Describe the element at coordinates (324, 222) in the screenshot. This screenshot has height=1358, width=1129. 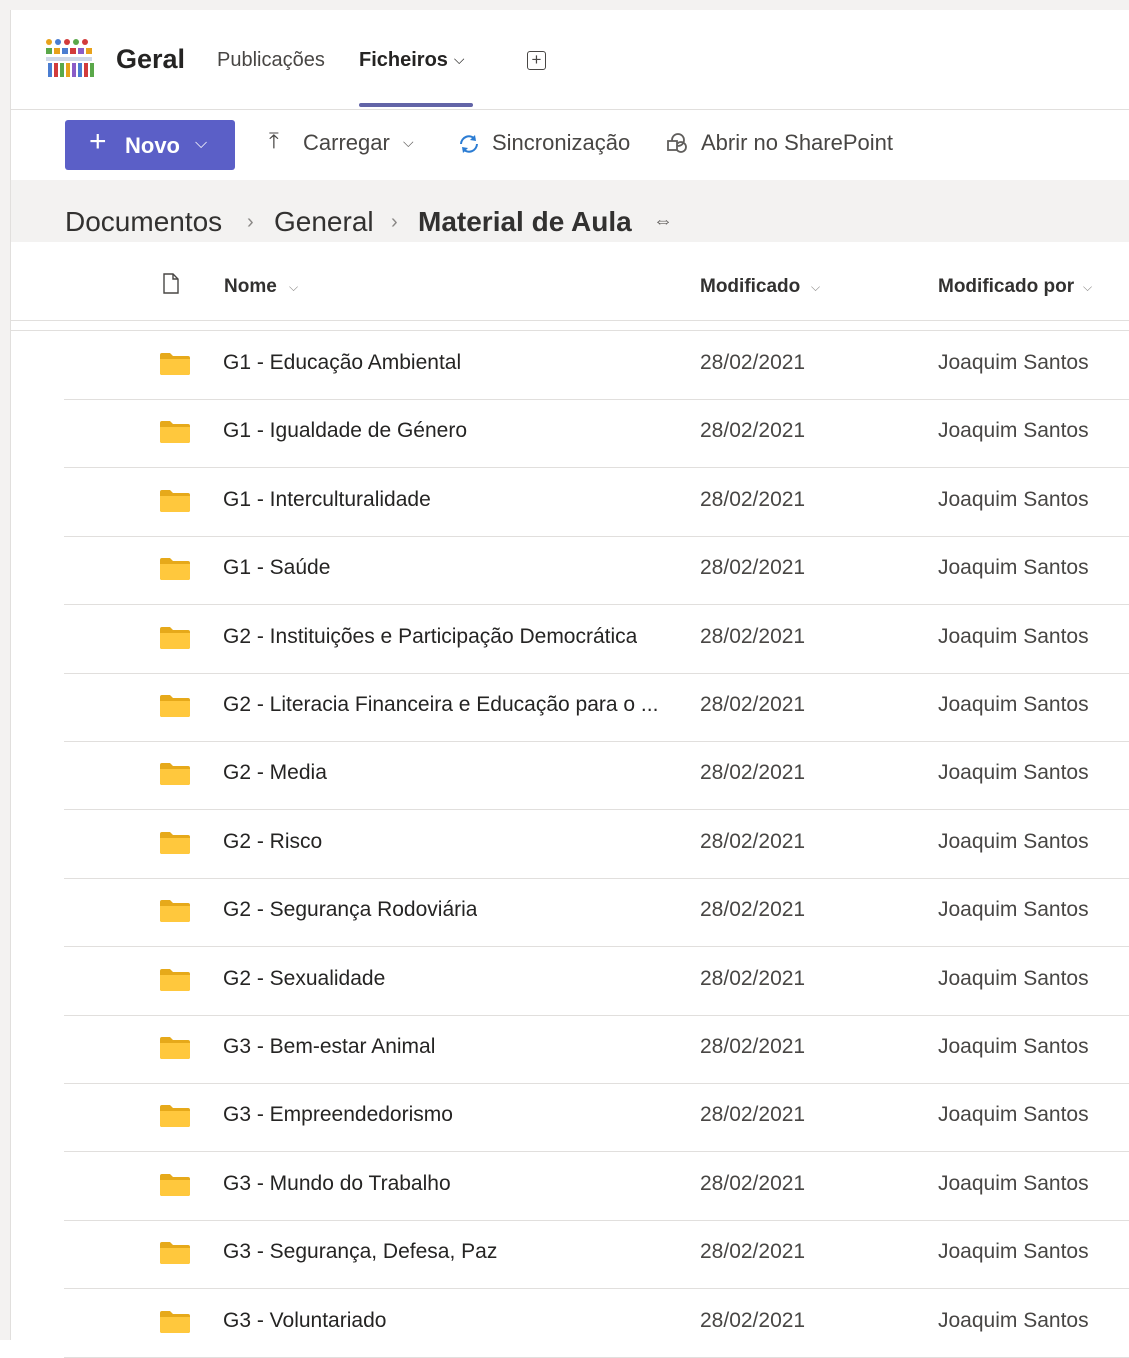
I see `breadcrumb-item-general: General` at that location.